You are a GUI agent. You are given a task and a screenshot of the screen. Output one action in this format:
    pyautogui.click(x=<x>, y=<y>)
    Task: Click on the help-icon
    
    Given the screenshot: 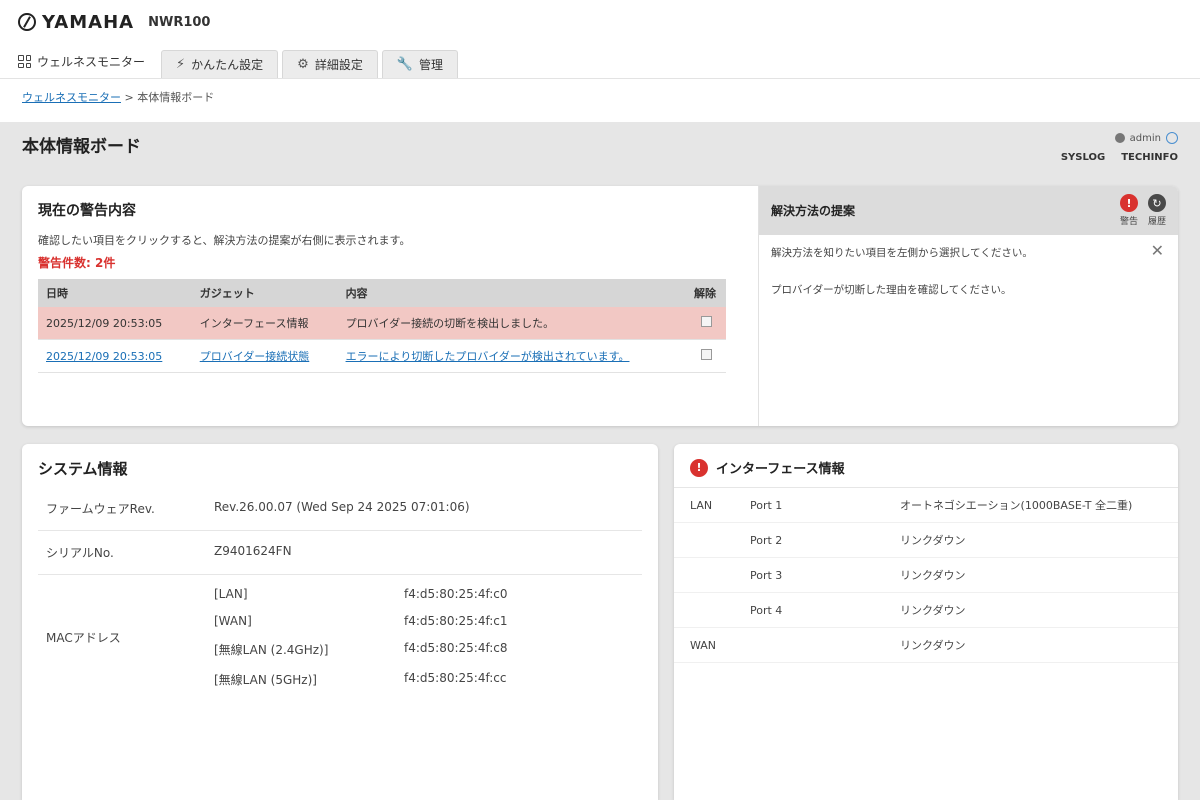 What is the action you would take?
    pyautogui.click(x=1172, y=138)
    